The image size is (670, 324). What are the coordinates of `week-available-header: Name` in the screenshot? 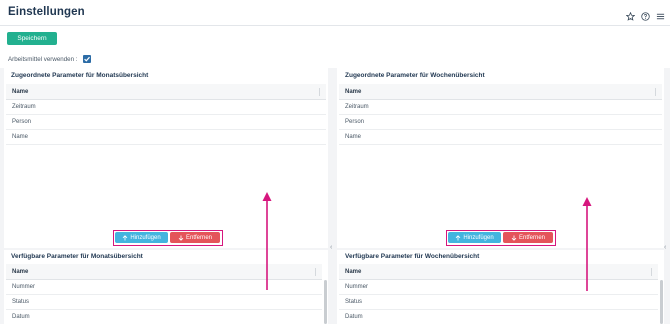 It's located at (498, 272).